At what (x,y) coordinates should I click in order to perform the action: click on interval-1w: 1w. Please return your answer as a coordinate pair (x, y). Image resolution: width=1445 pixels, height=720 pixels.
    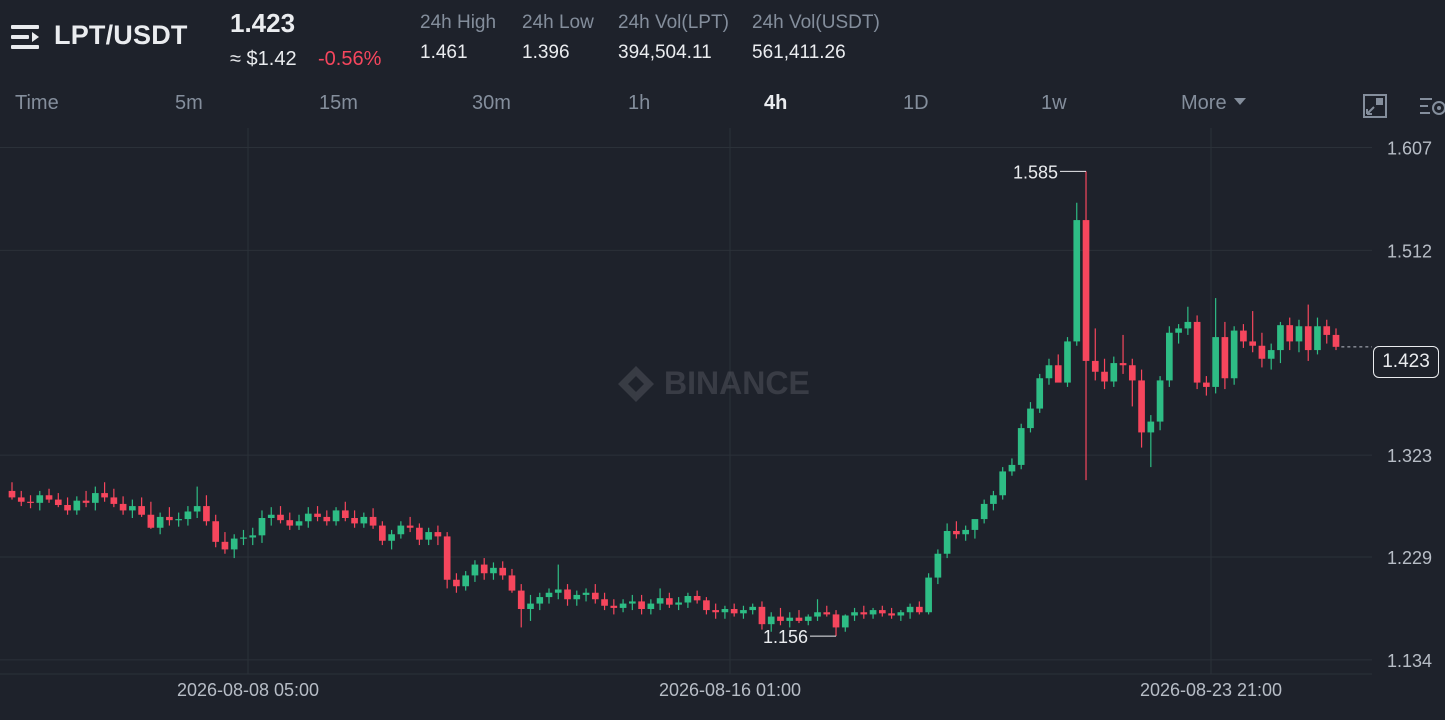
    Looking at the image, I should click on (1054, 103).